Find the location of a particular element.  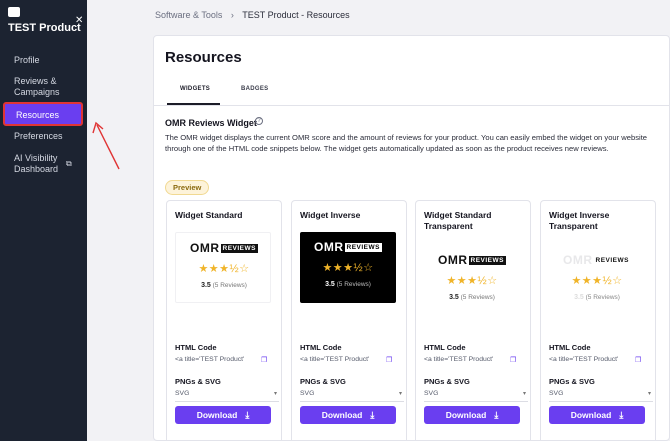

brand-logo-icon is located at coordinates (14, 12).